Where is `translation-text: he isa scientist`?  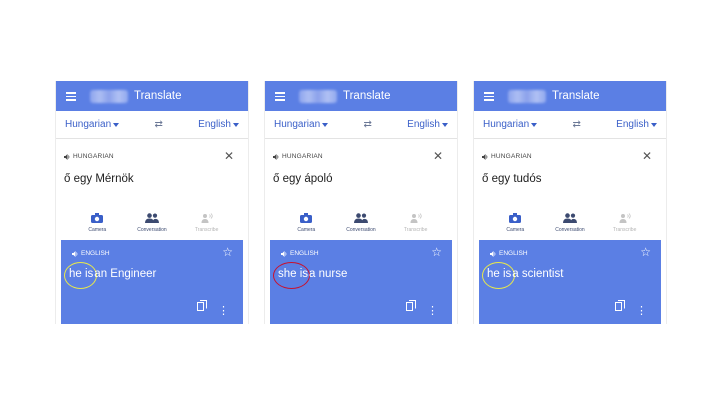
translation-text: he isa scientist is located at coordinates (525, 274).